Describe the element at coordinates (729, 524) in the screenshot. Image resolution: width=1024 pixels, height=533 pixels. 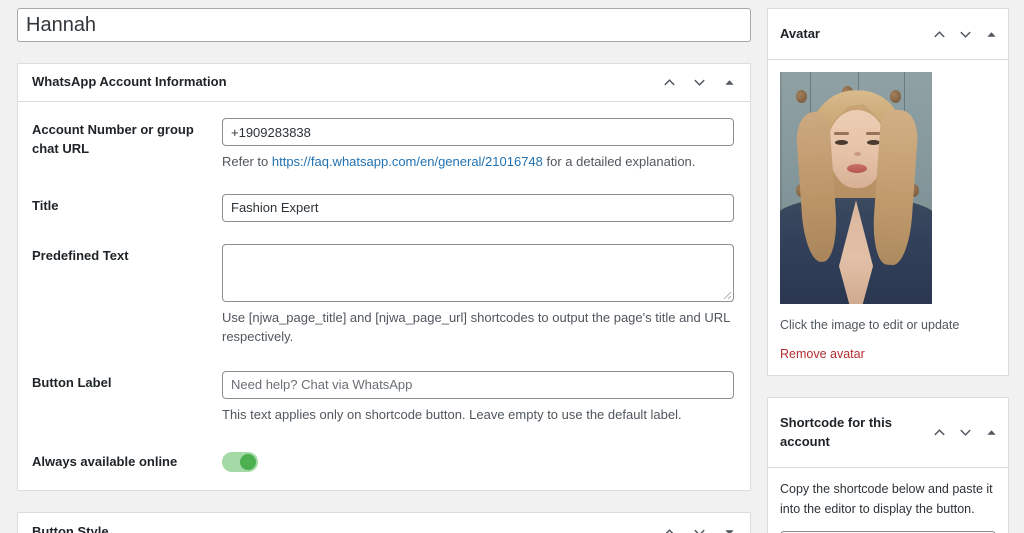
I see `triangle-down-icon` at that location.